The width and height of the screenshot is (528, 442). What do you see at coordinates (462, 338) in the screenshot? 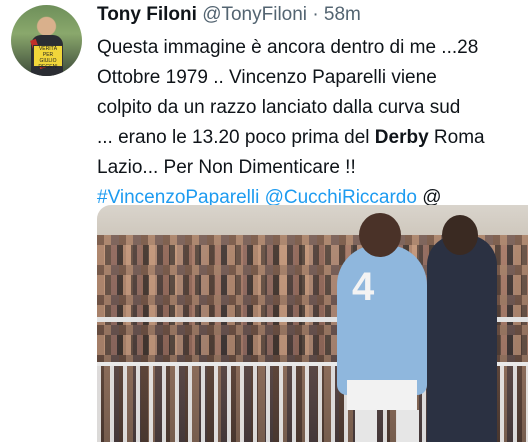
I see `person-right` at bounding box center [462, 338].